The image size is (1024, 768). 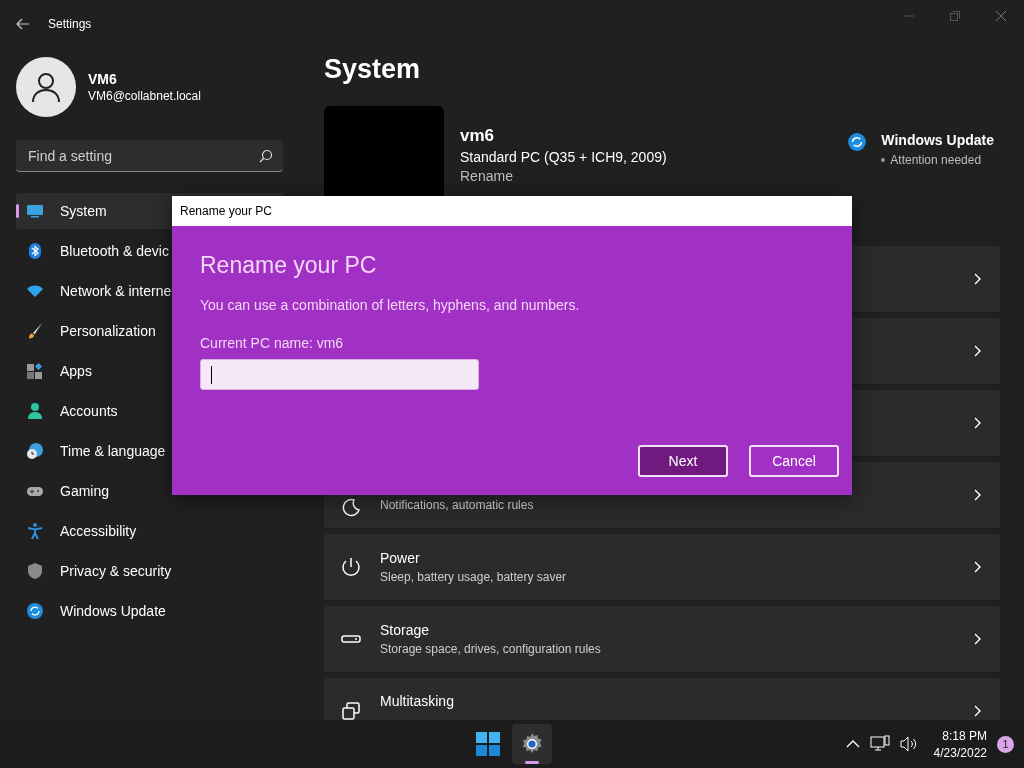 What do you see at coordinates (794, 461) in the screenshot?
I see `cancel-button: Cancel` at bounding box center [794, 461].